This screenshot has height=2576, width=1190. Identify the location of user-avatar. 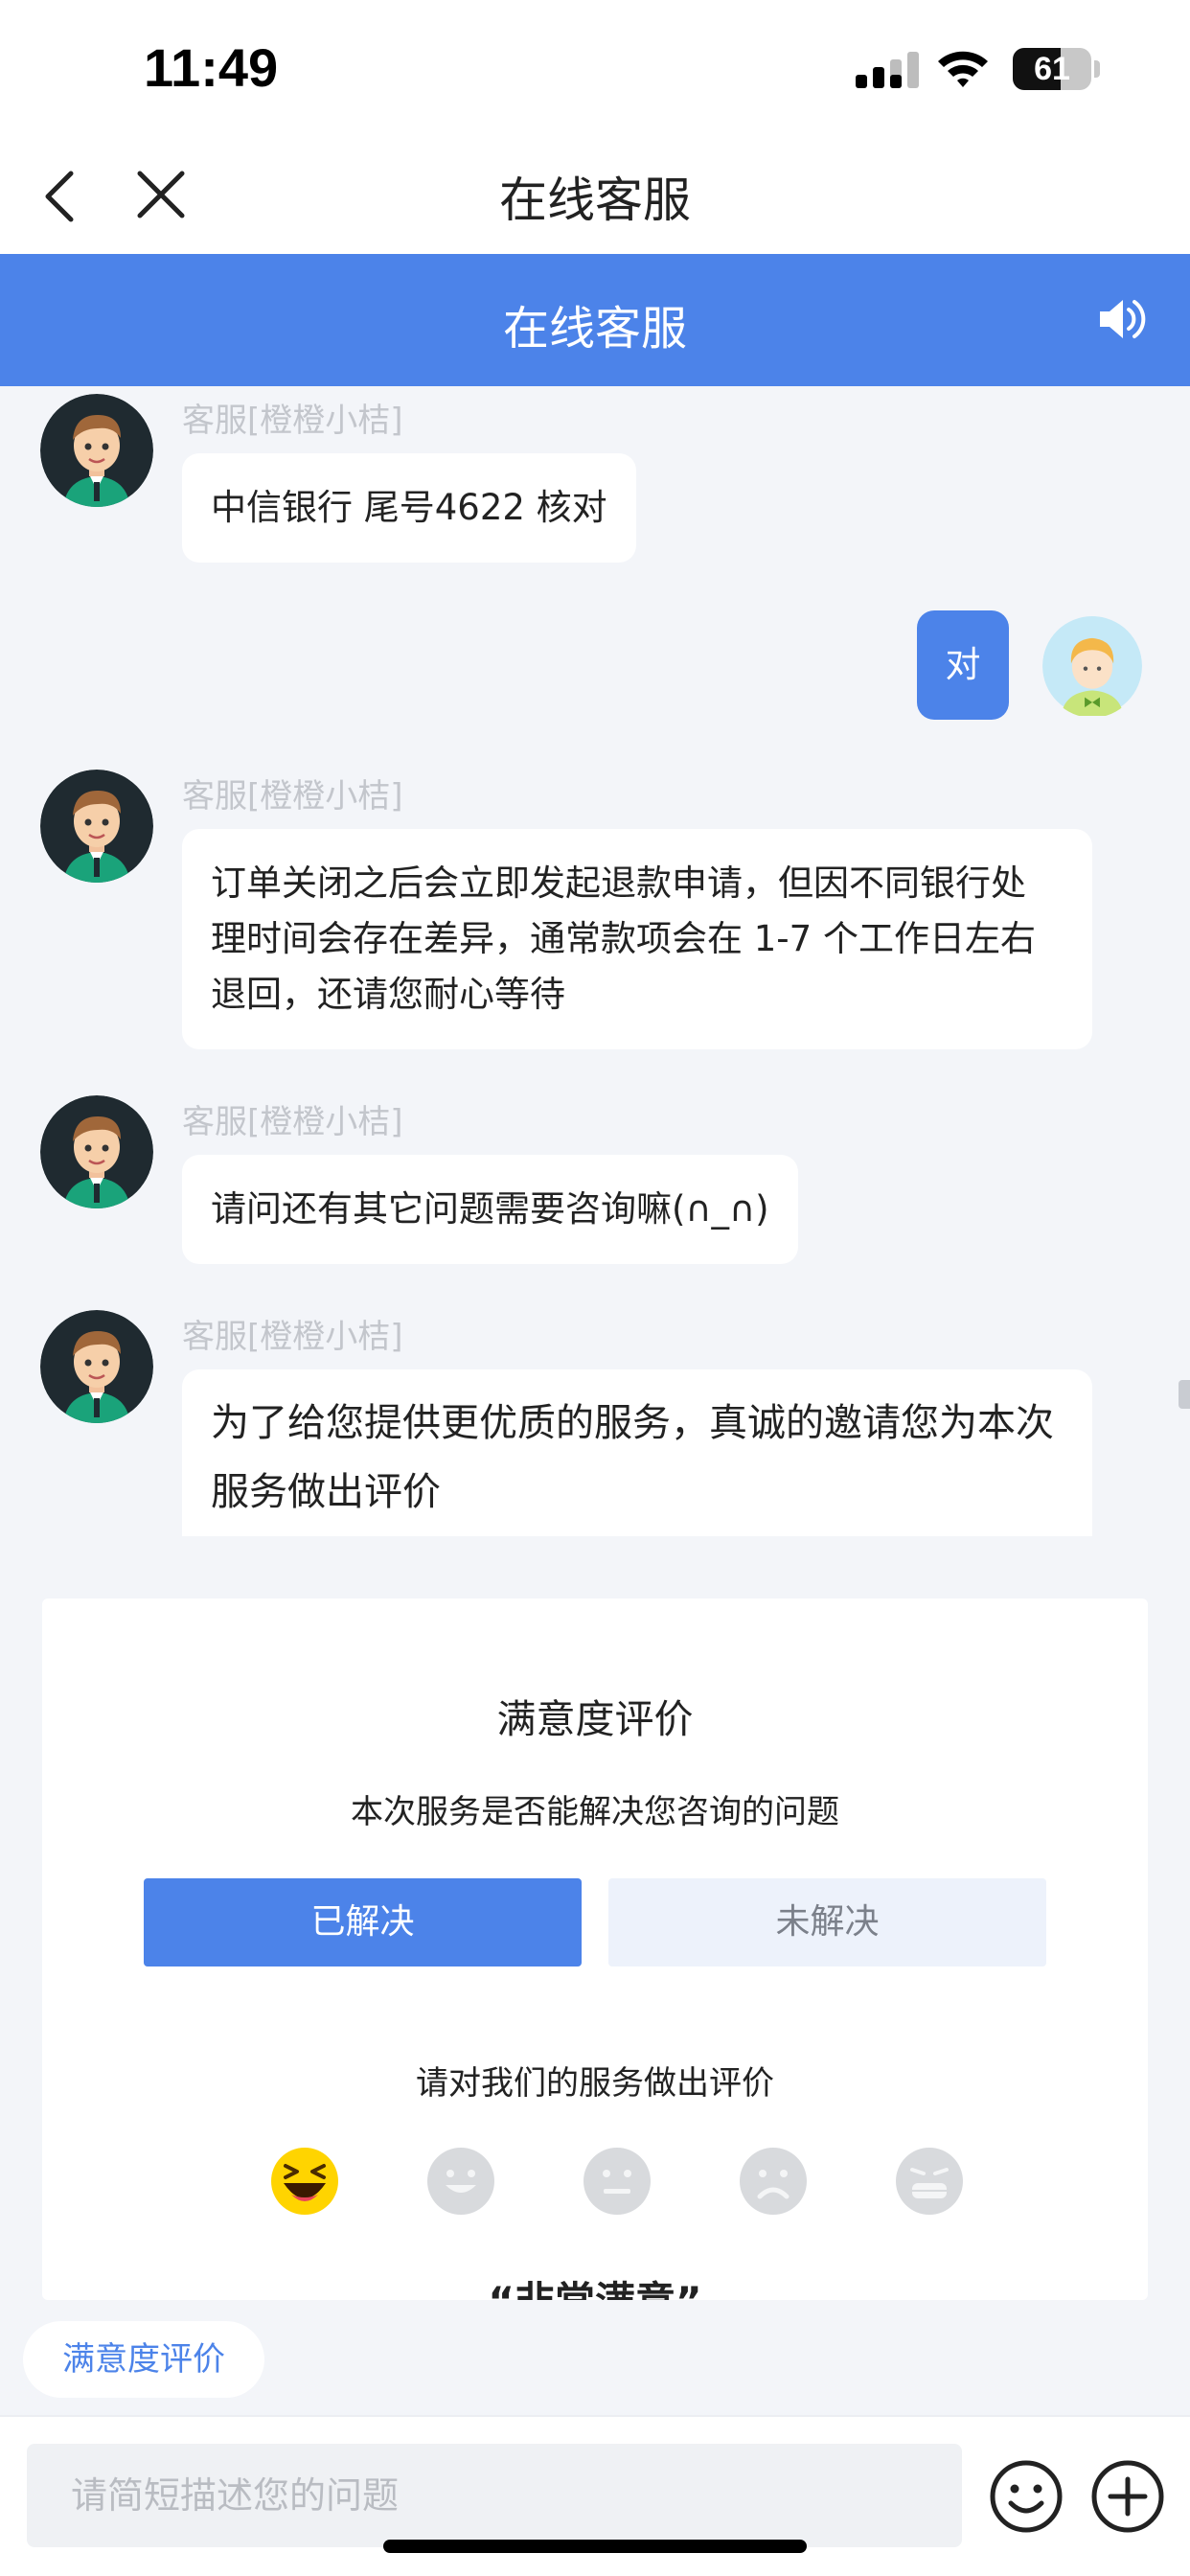
(1092, 666).